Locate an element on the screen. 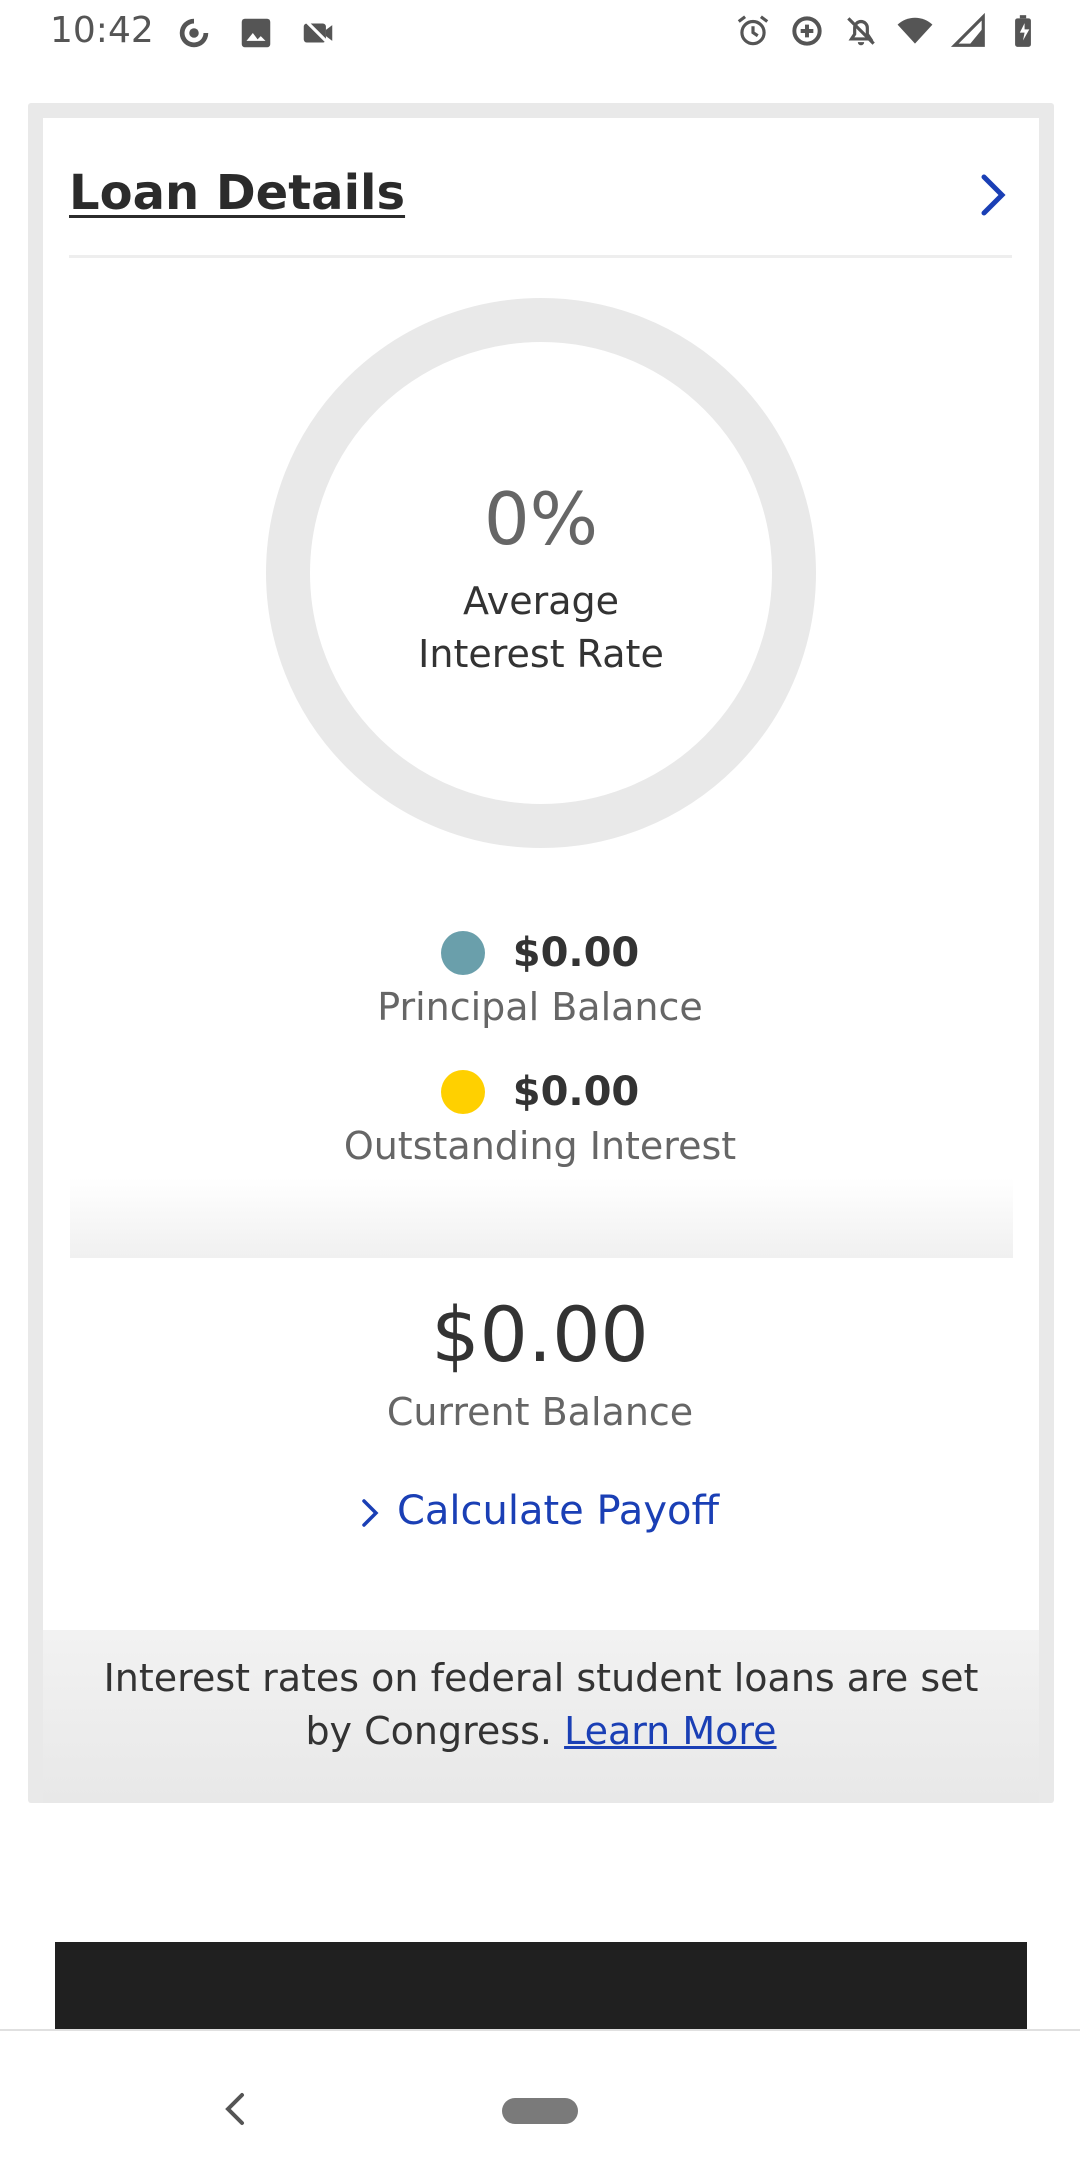 This screenshot has height=2162, width=1080. legend-principal: $0.00 Principal Balance is located at coordinates (540, 979).